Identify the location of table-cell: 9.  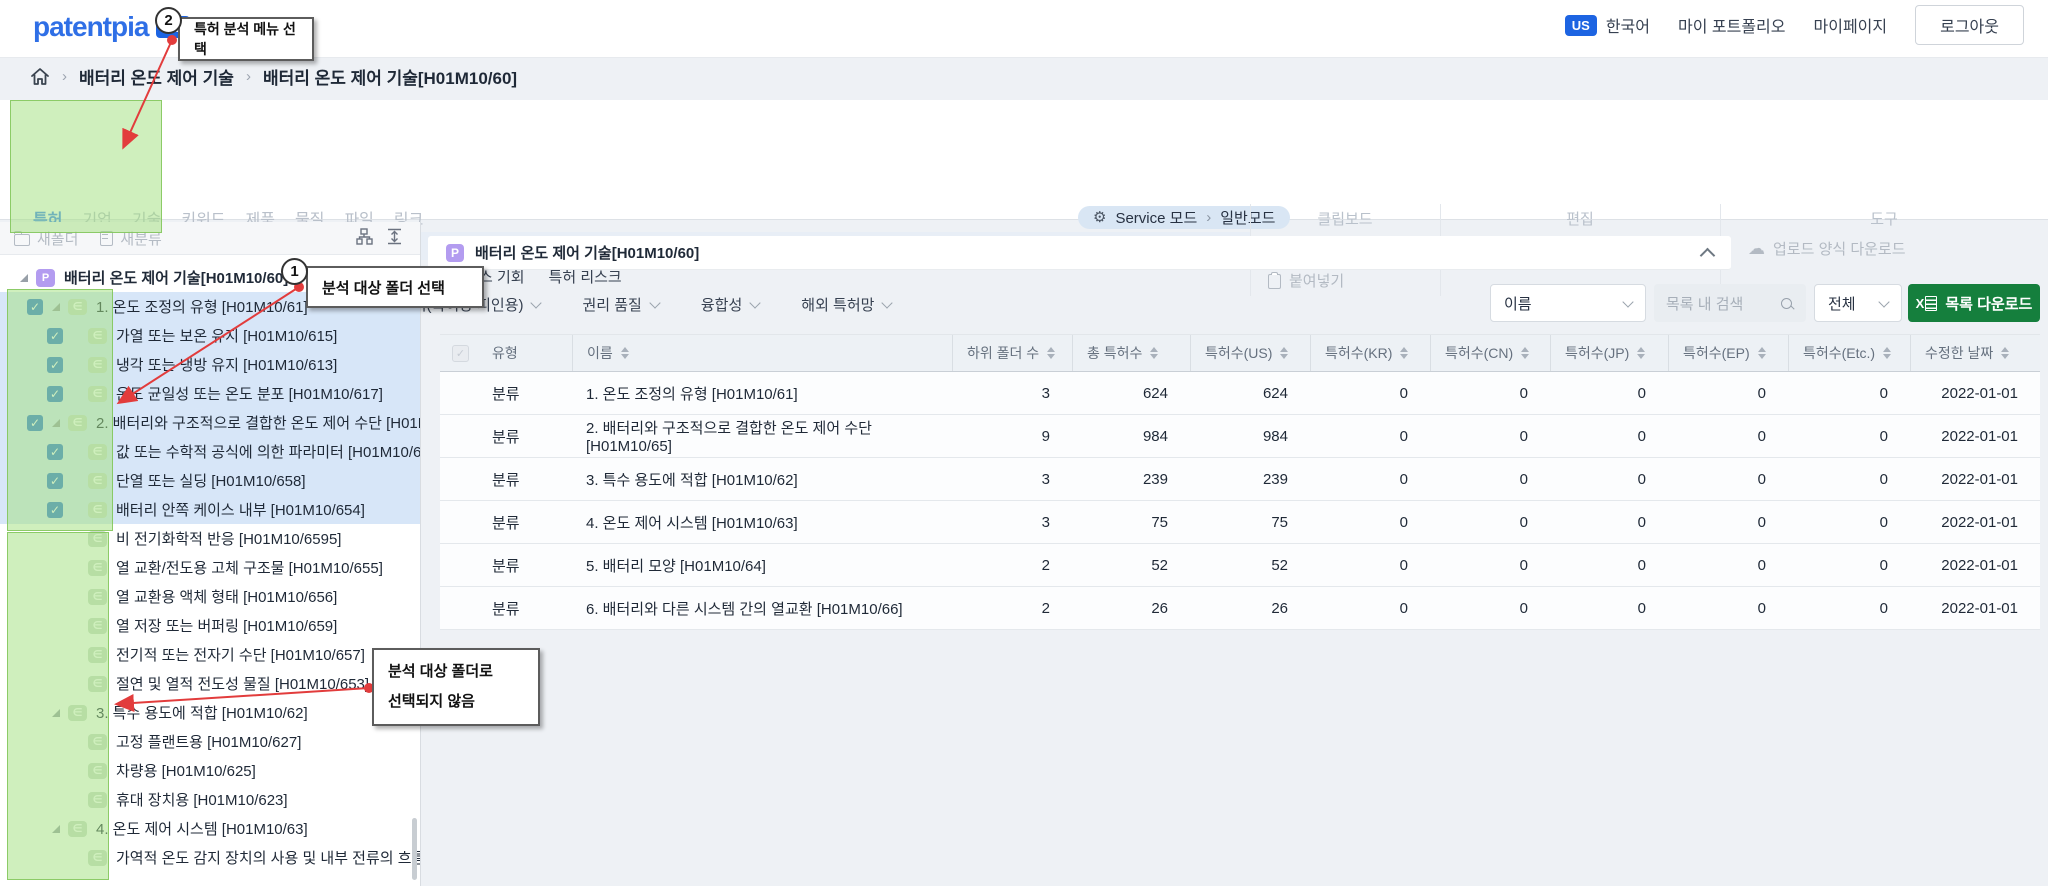
(1045, 436).